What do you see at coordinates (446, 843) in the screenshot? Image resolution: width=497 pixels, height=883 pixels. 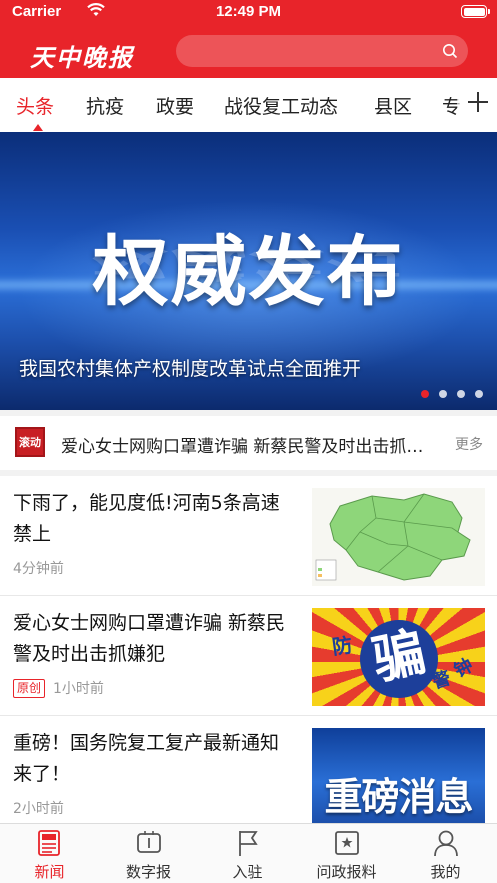 I see `profile-icon` at bounding box center [446, 843].